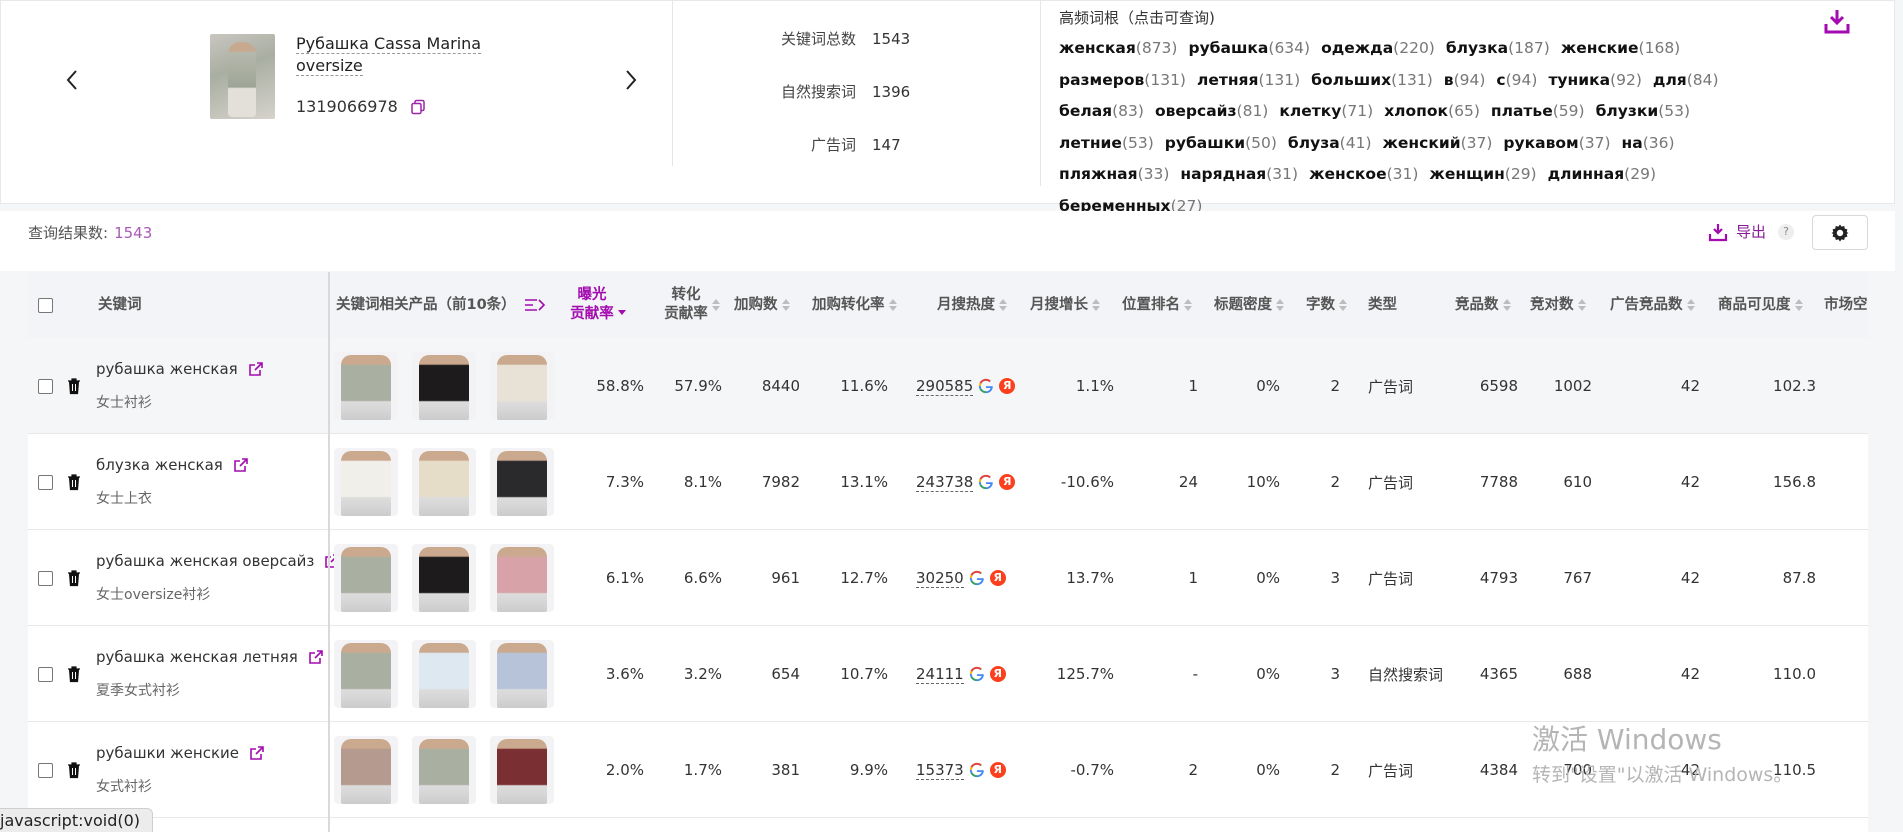 Image resolution: width=1903 pixels, height=832 pixels. I want to click on select-all-checkbox, so click(48, 305).